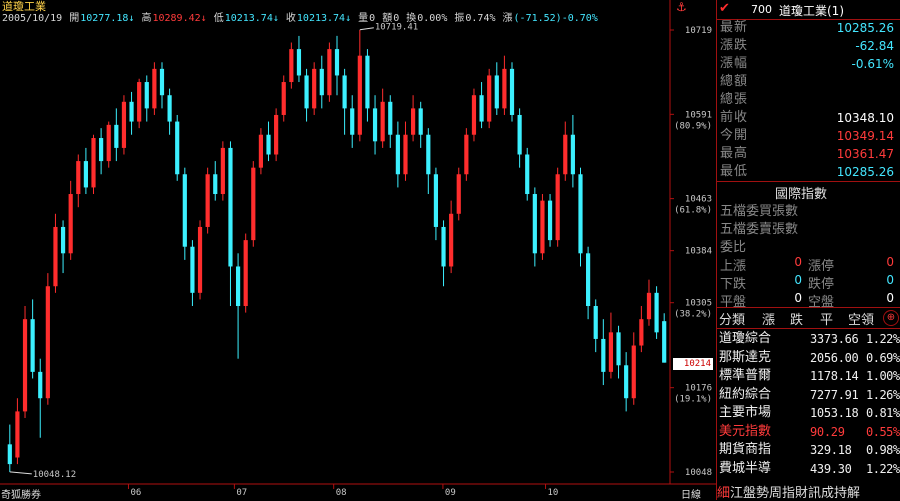 Image resolution: width=900 pixels, height=501 pixels. Describe the element at coordinates (808, 118) in the screenshot. I see `quote-row: 前收 10348.10` at that location.